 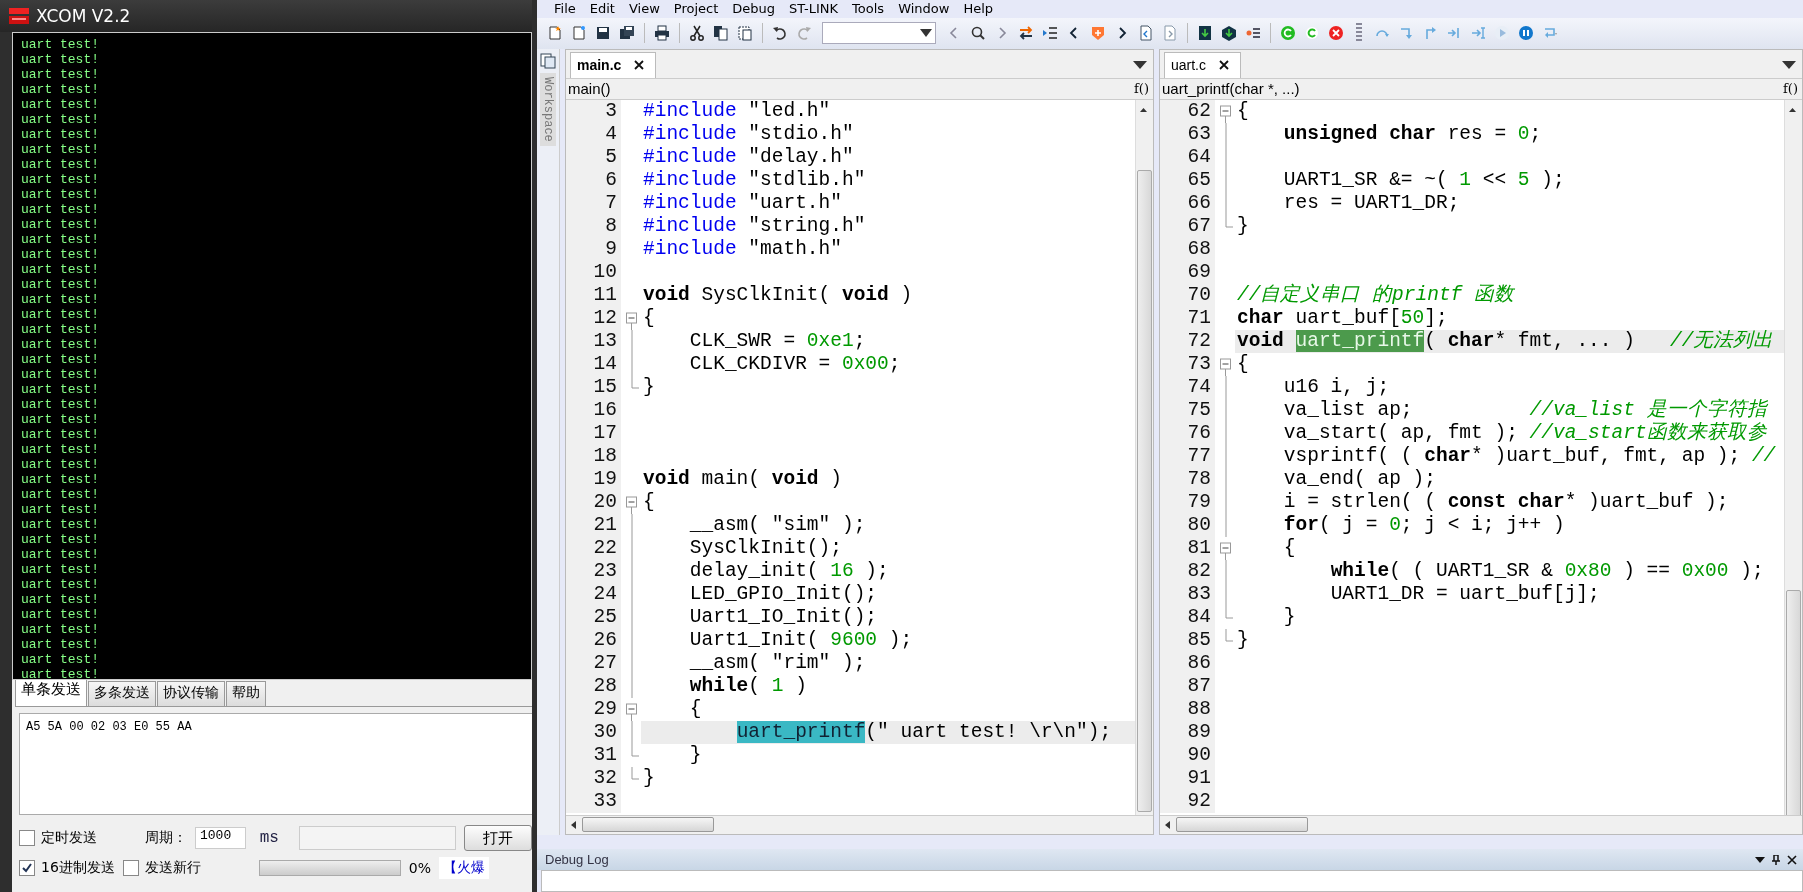 What do you see at coordinates (627, 33) in the screenshot?
I see `save-all-icon` at bounding box center [627, 33].